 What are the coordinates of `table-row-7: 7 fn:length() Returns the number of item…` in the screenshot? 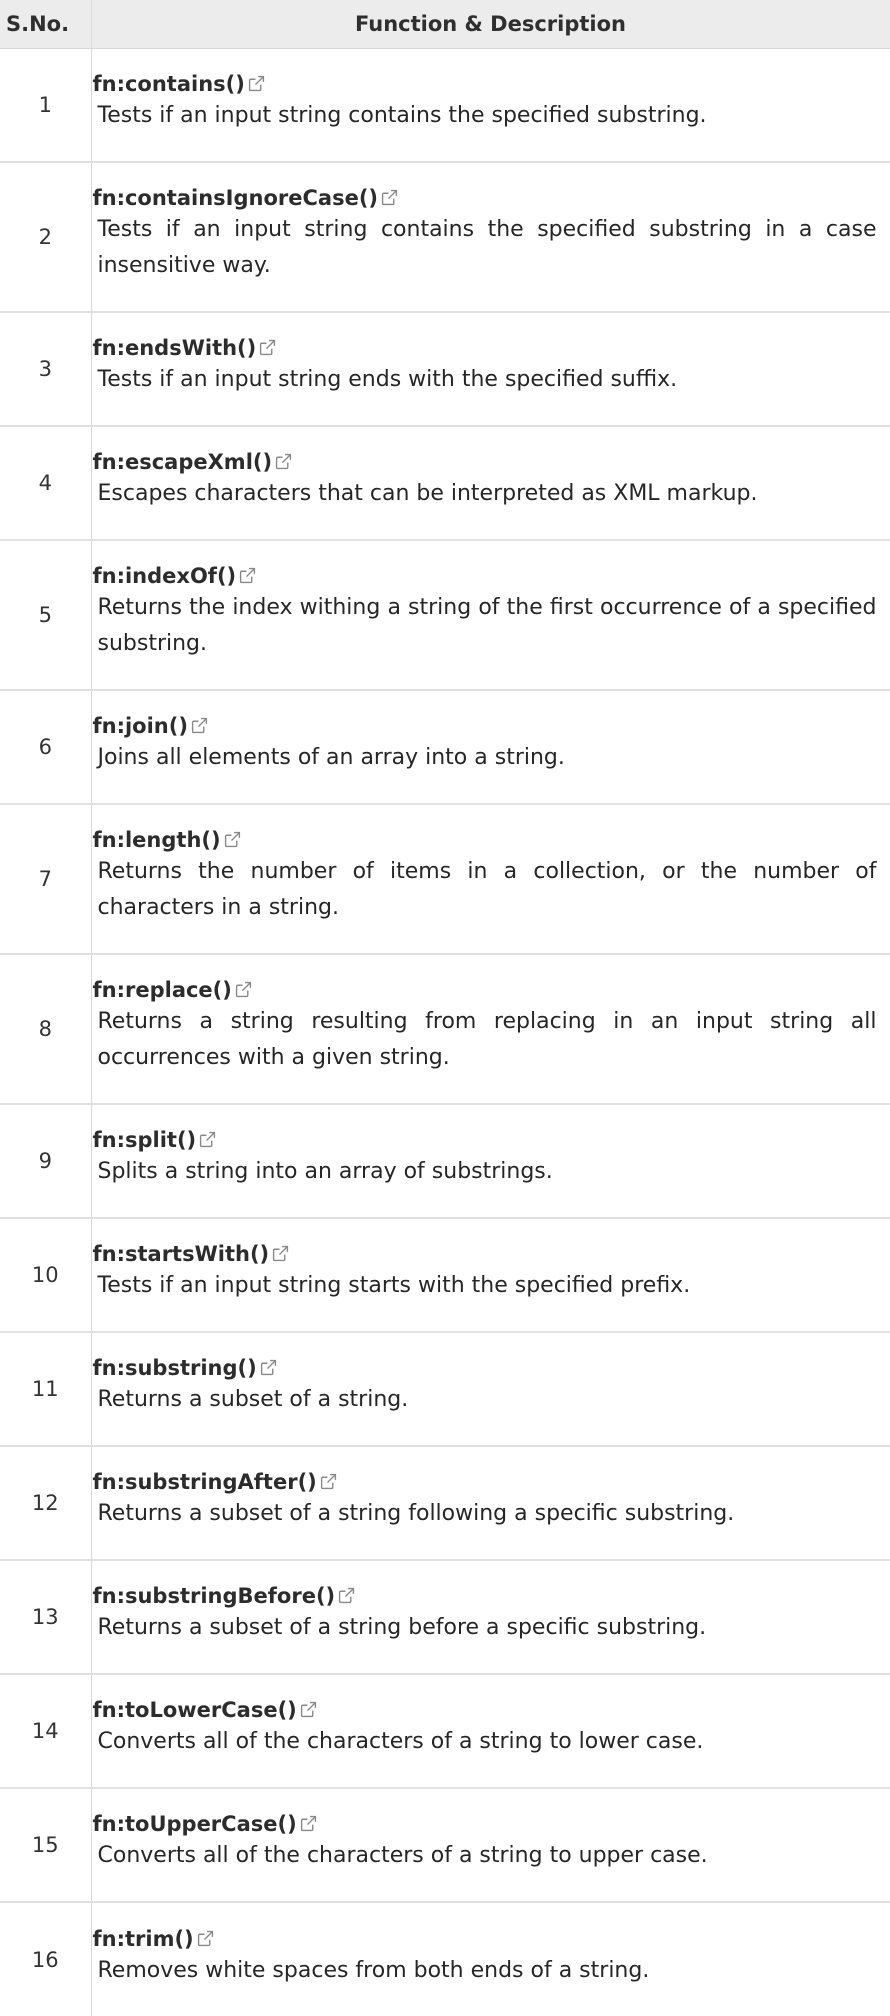 It's located at (445, 879).